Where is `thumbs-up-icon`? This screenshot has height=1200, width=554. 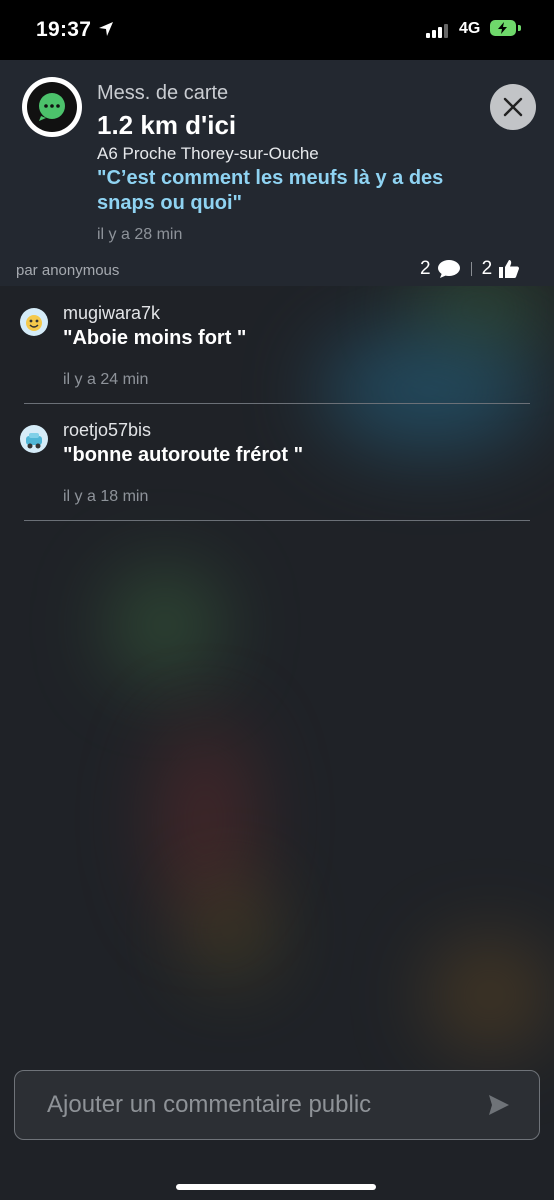
thumbs-up-icon is located at coordinates (509, 269).